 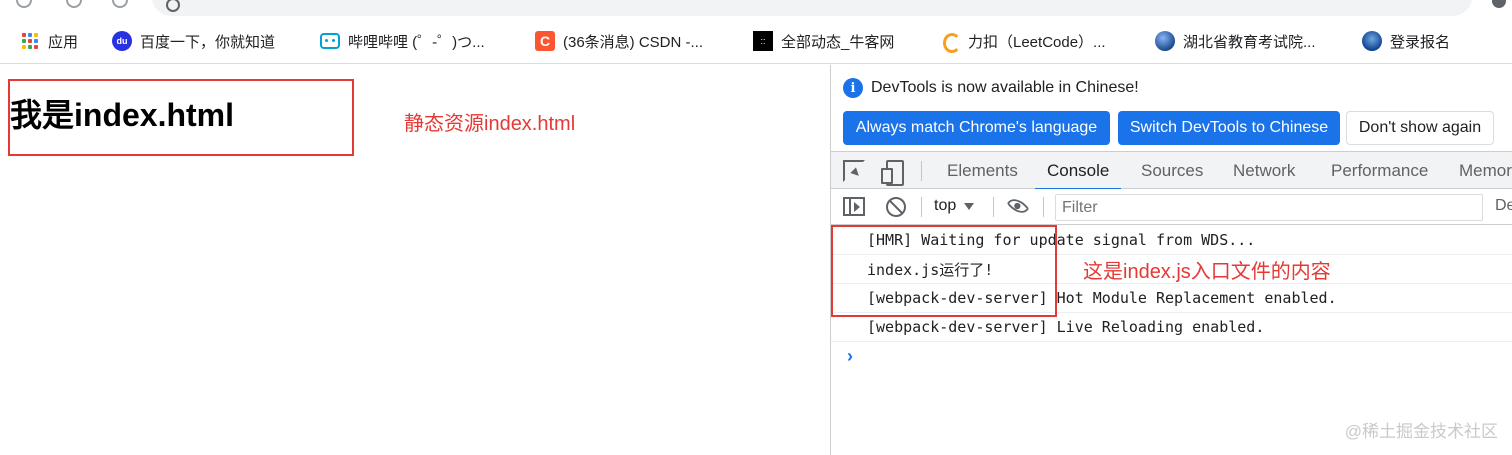 What do you see at coordinates (1207, 272) in the screenshot?
I see `annotation-label-console: 这是index.js入口文件的内容` at bounding box center [1207, 272].